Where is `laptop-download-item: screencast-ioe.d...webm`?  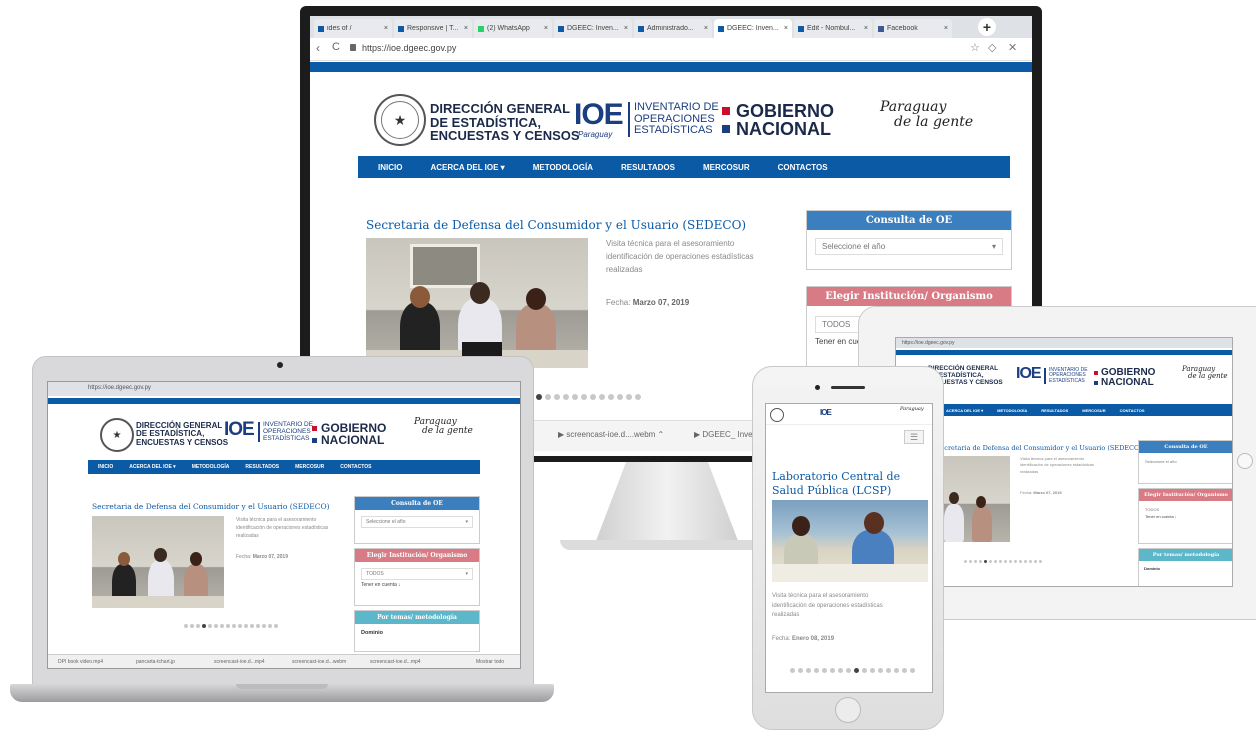
laptop-download-item: screencast-ioe.d...webm is located at coordinates (319, 662).